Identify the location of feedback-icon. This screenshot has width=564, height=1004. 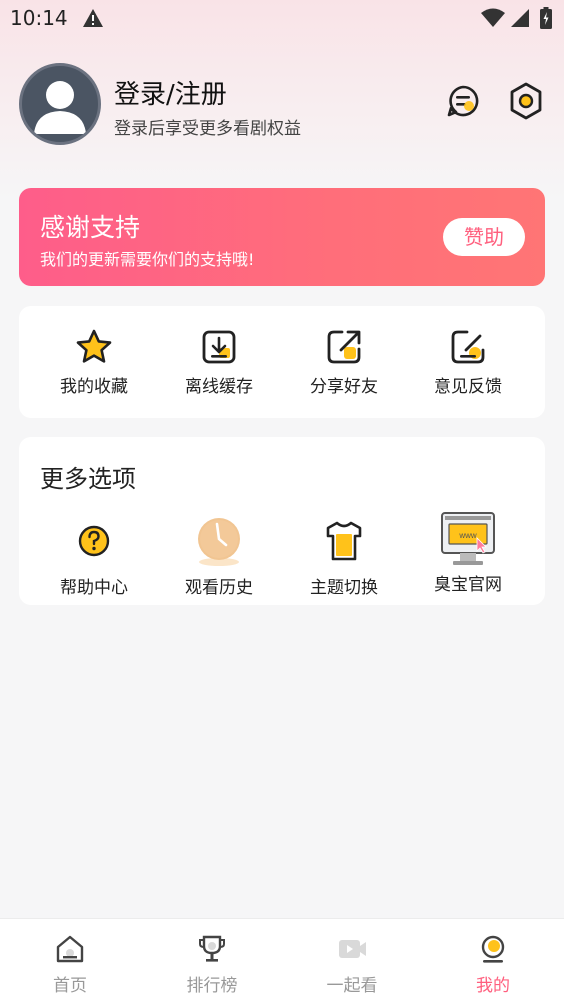
(468, 347).